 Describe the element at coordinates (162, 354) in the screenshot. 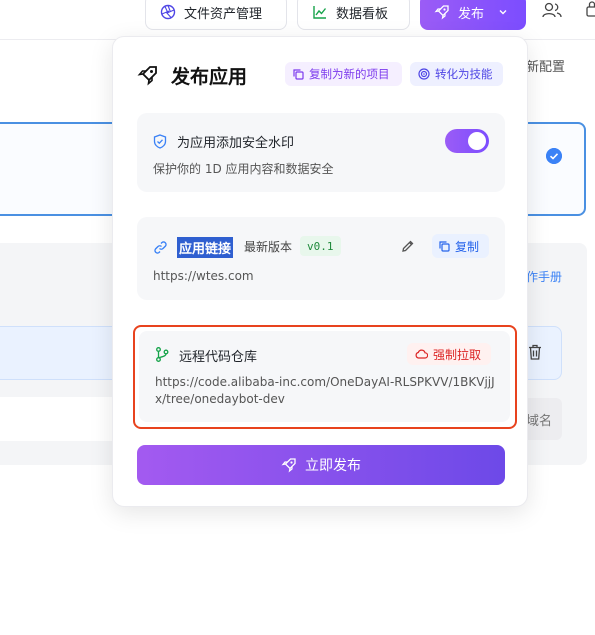

I see `git-branch-icon` at that location.